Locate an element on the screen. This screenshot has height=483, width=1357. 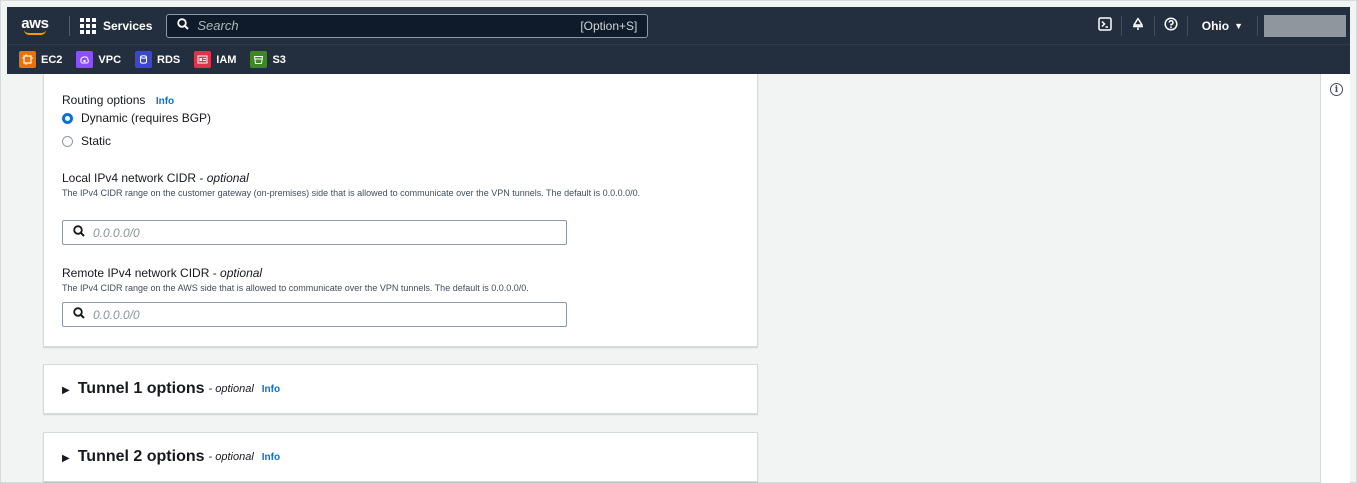
cloudshell-icon is located at coordinates (1105, 25).